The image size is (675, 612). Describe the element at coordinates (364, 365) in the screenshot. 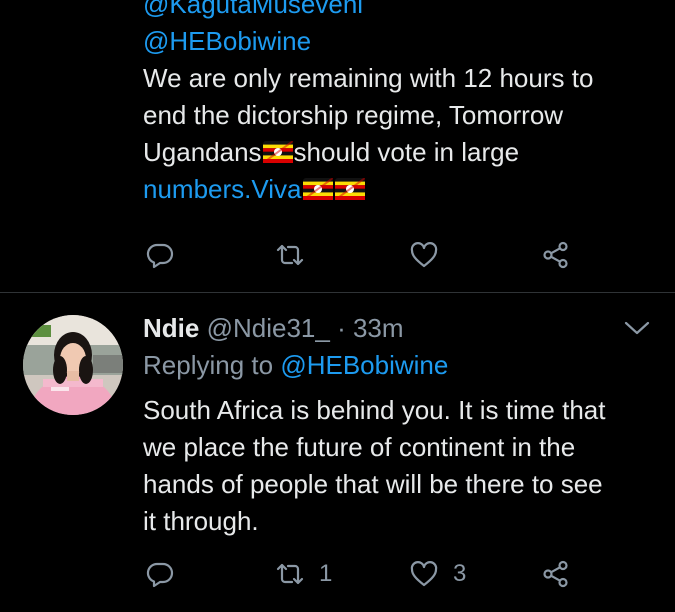

I see `replying-to-mention: @HEBobiwine` at that location.